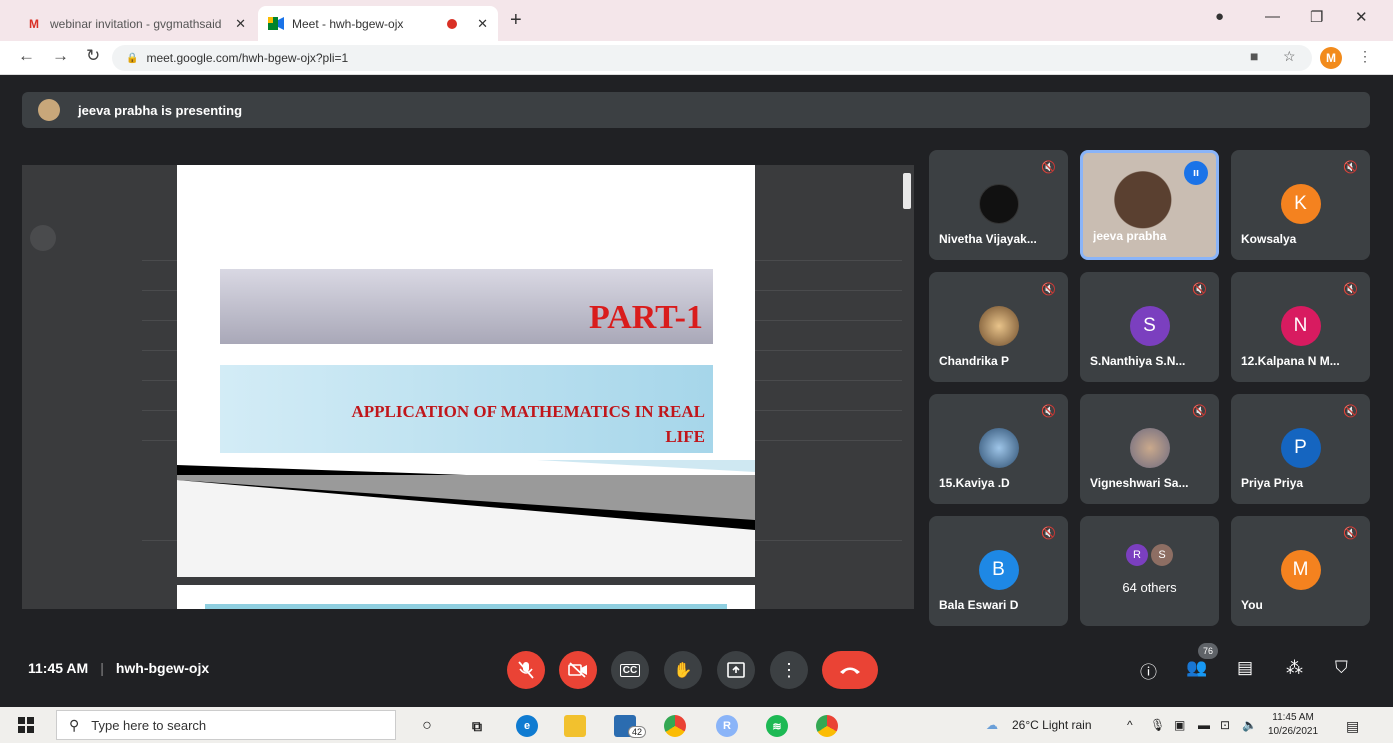 Image resolution: width=1393 pixels, height=743 pixels. What do you see at coordinates (1162, 555) in the screenshot?
I see `others-avatar: S` at bounding box center [1162, 555].